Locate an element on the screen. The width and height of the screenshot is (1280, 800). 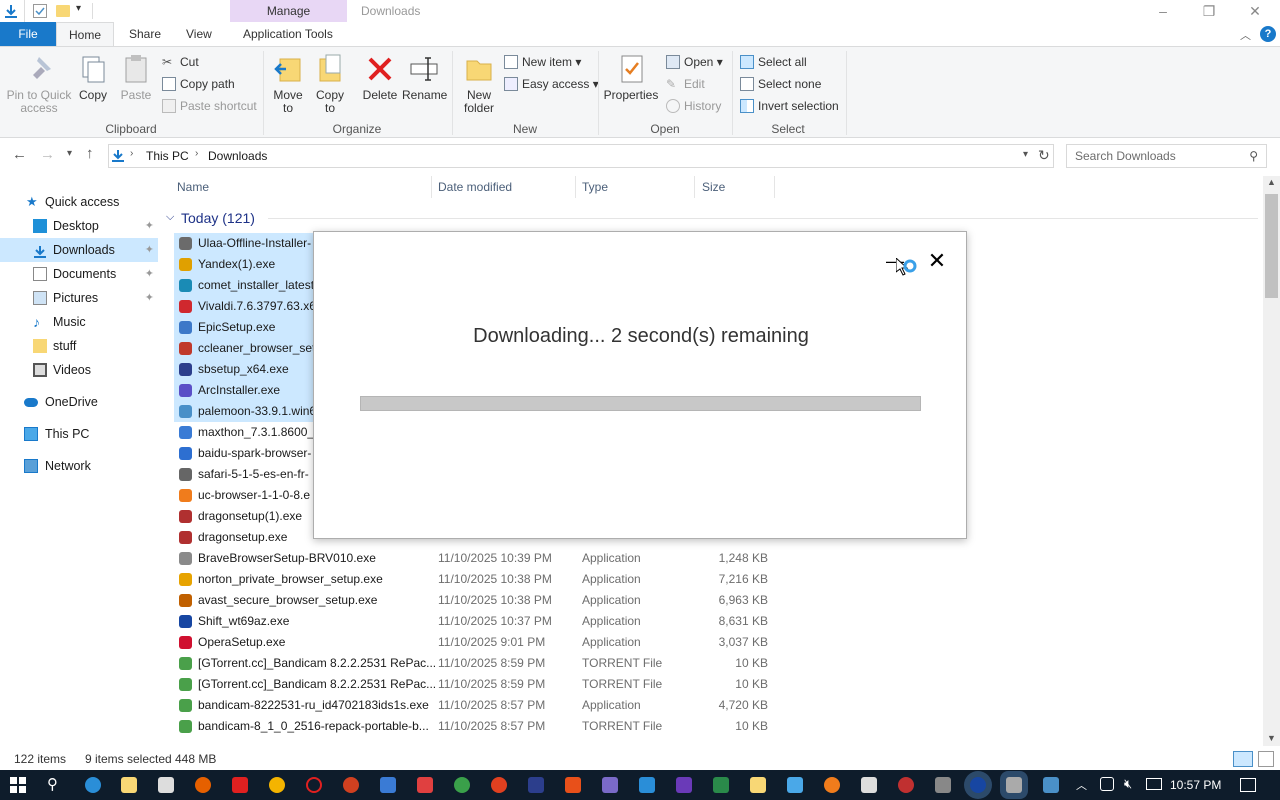
store-icon is located at coordinates (166, 785).